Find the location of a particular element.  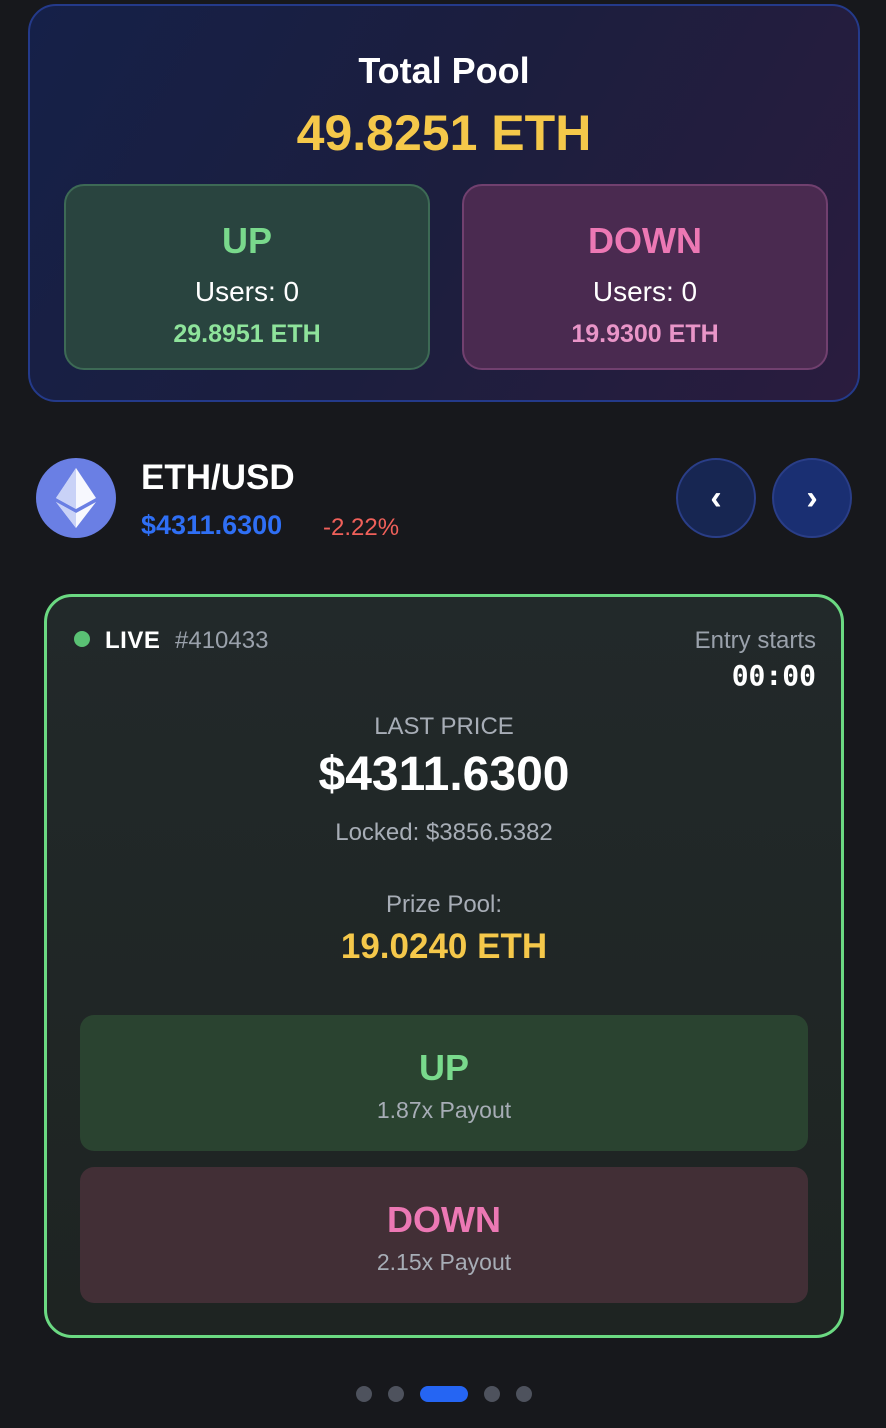

round-id: #410433 is located at coordinates (222, 640).